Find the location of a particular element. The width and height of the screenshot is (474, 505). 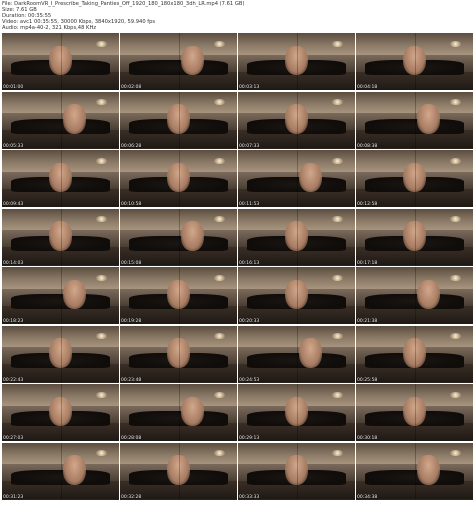

video-thumbnail: 00:29:13 is located at coordinates (296, 412).